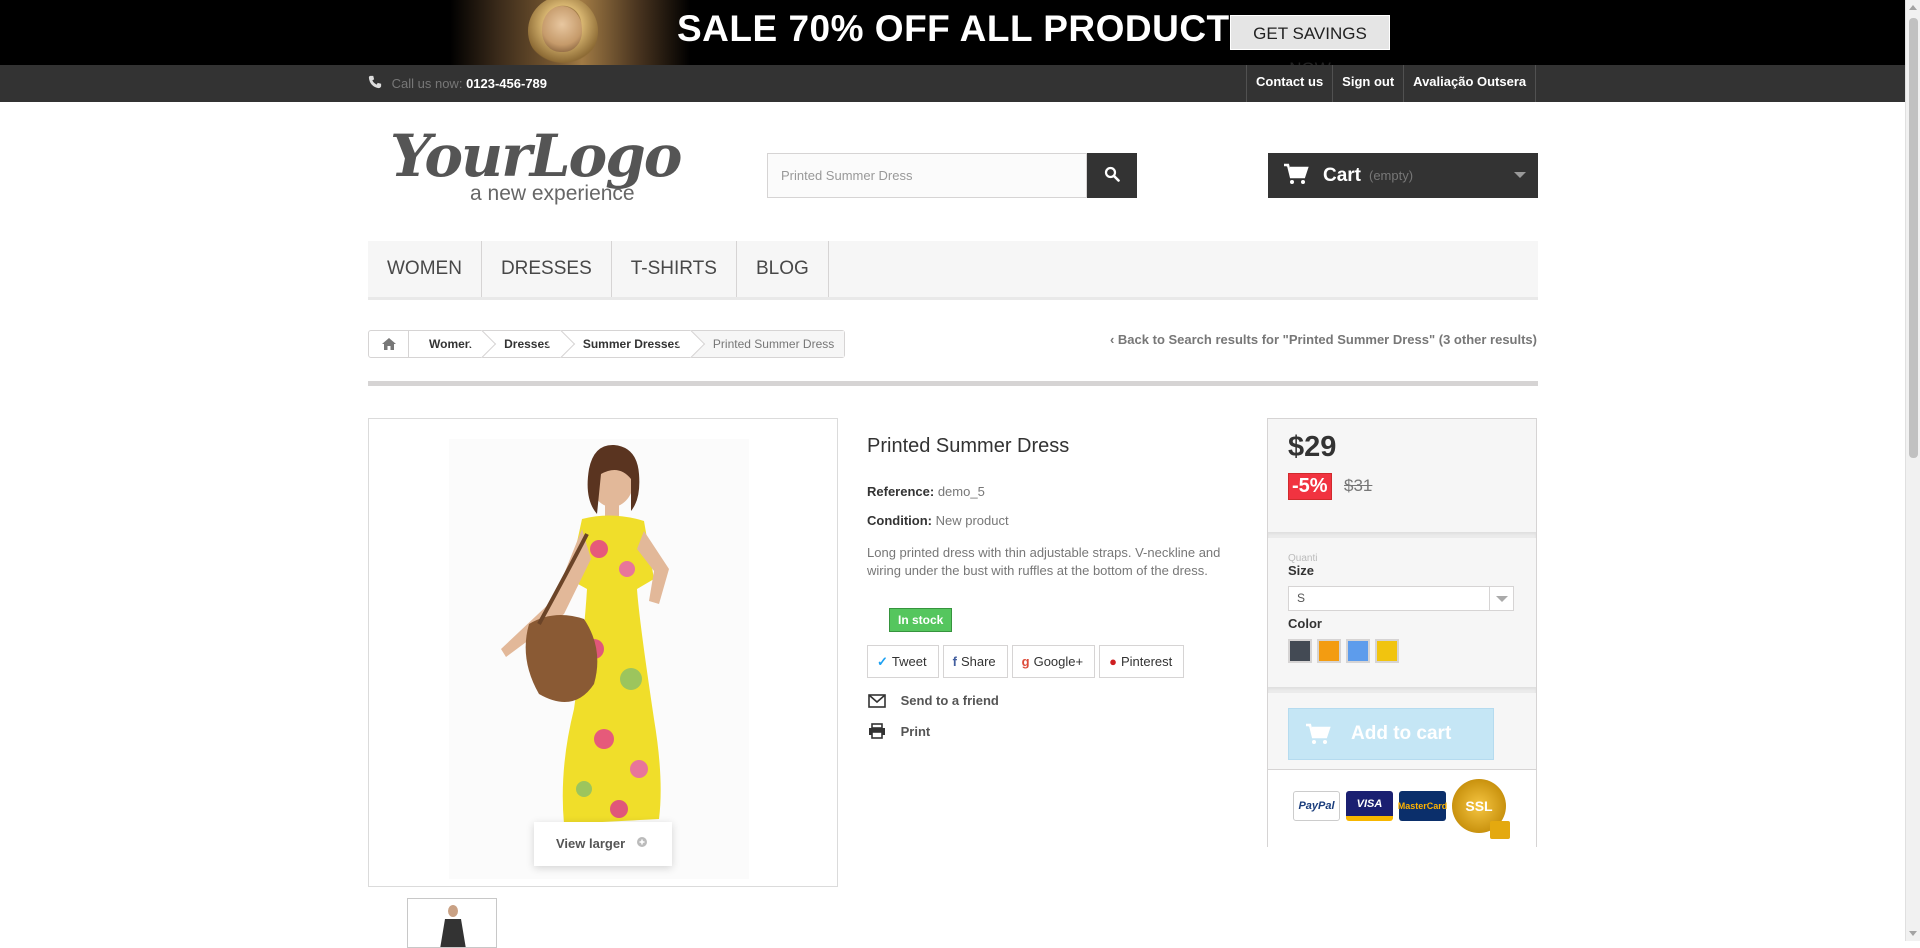 The height and width of the screenshot is (948, 1920). I want to click on product-condition: Condition: New product, so click(938, 520).